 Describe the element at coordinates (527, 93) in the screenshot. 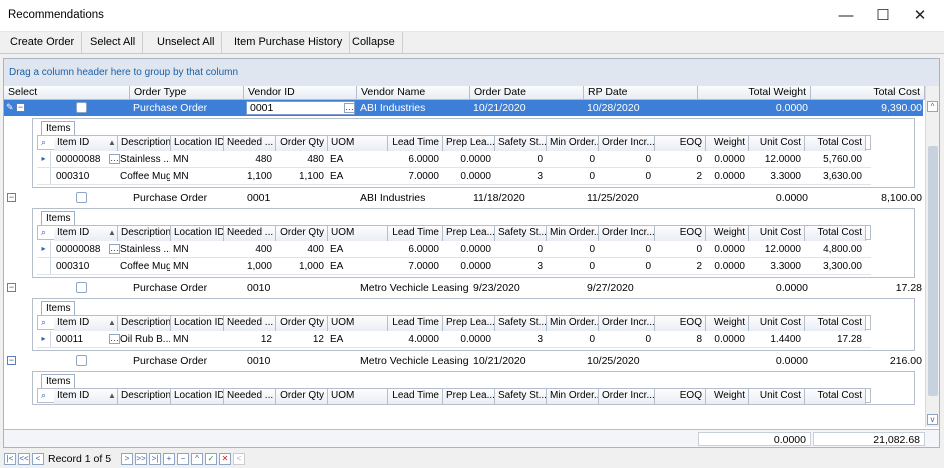

I see `col-order-date: Order Date` at that location.